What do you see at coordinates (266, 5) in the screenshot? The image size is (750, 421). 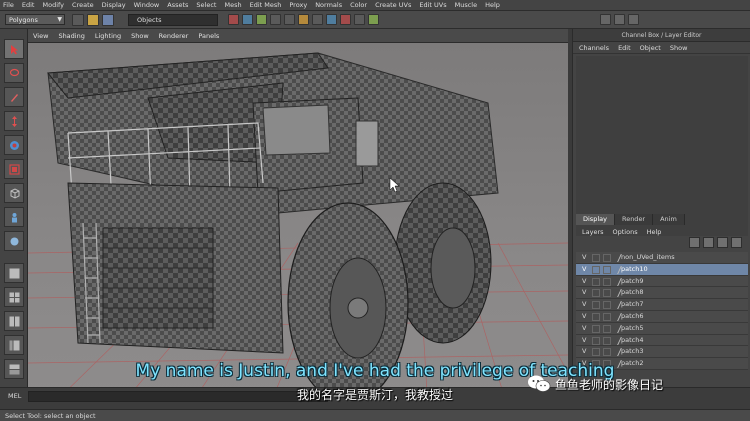 I see `menu-edit-mesh: Edit Mesh` at bounding box center [266, 5].